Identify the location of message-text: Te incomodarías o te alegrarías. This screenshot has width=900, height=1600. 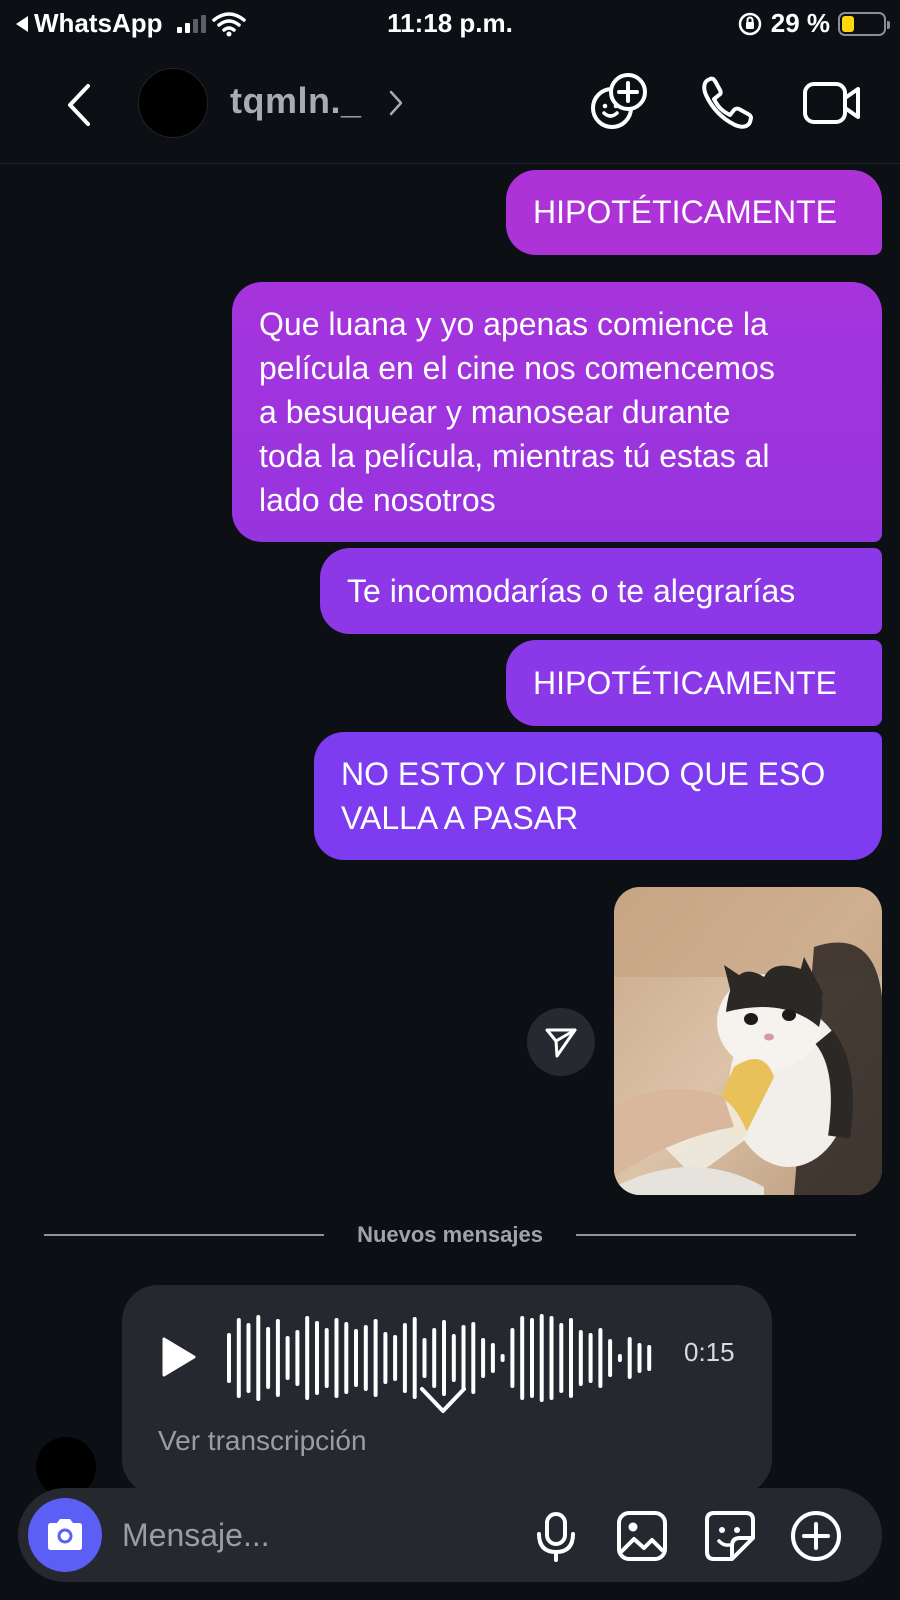
(571, 591).